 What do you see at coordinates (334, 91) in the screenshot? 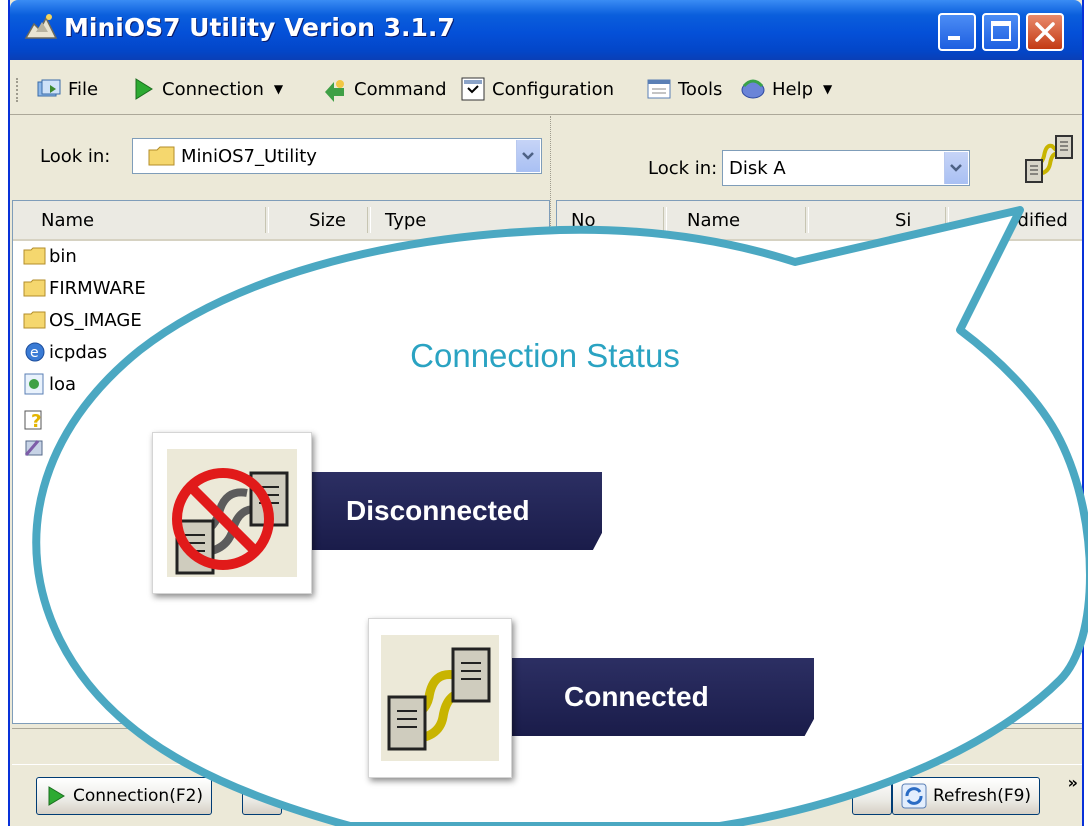
I see `command-icon` at bounding box center [334, 91].